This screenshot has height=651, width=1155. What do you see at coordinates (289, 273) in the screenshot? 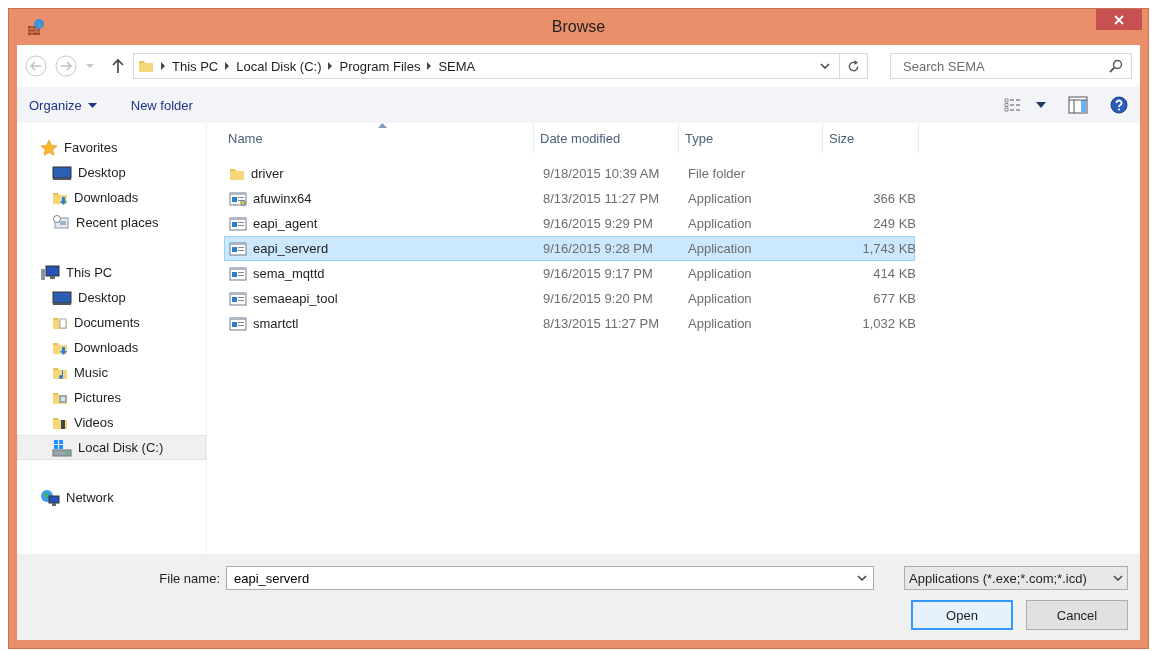
I see `file-name: sema_mqttd` at bounding box center [289, 273].